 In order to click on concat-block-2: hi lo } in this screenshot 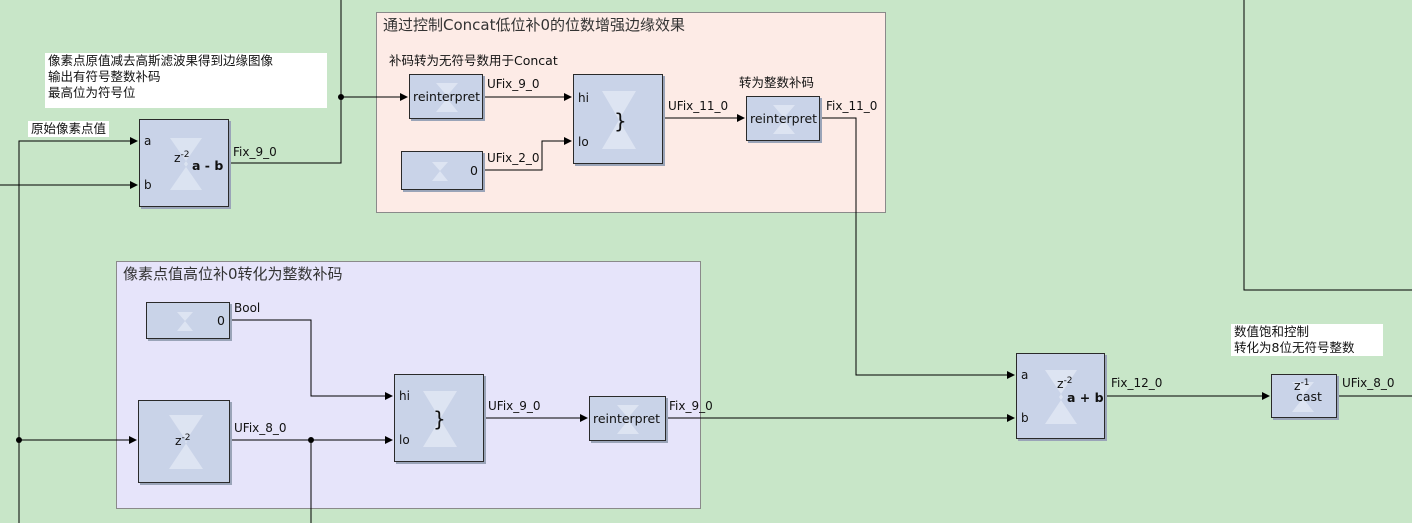, I will do `click(439, 418)`.